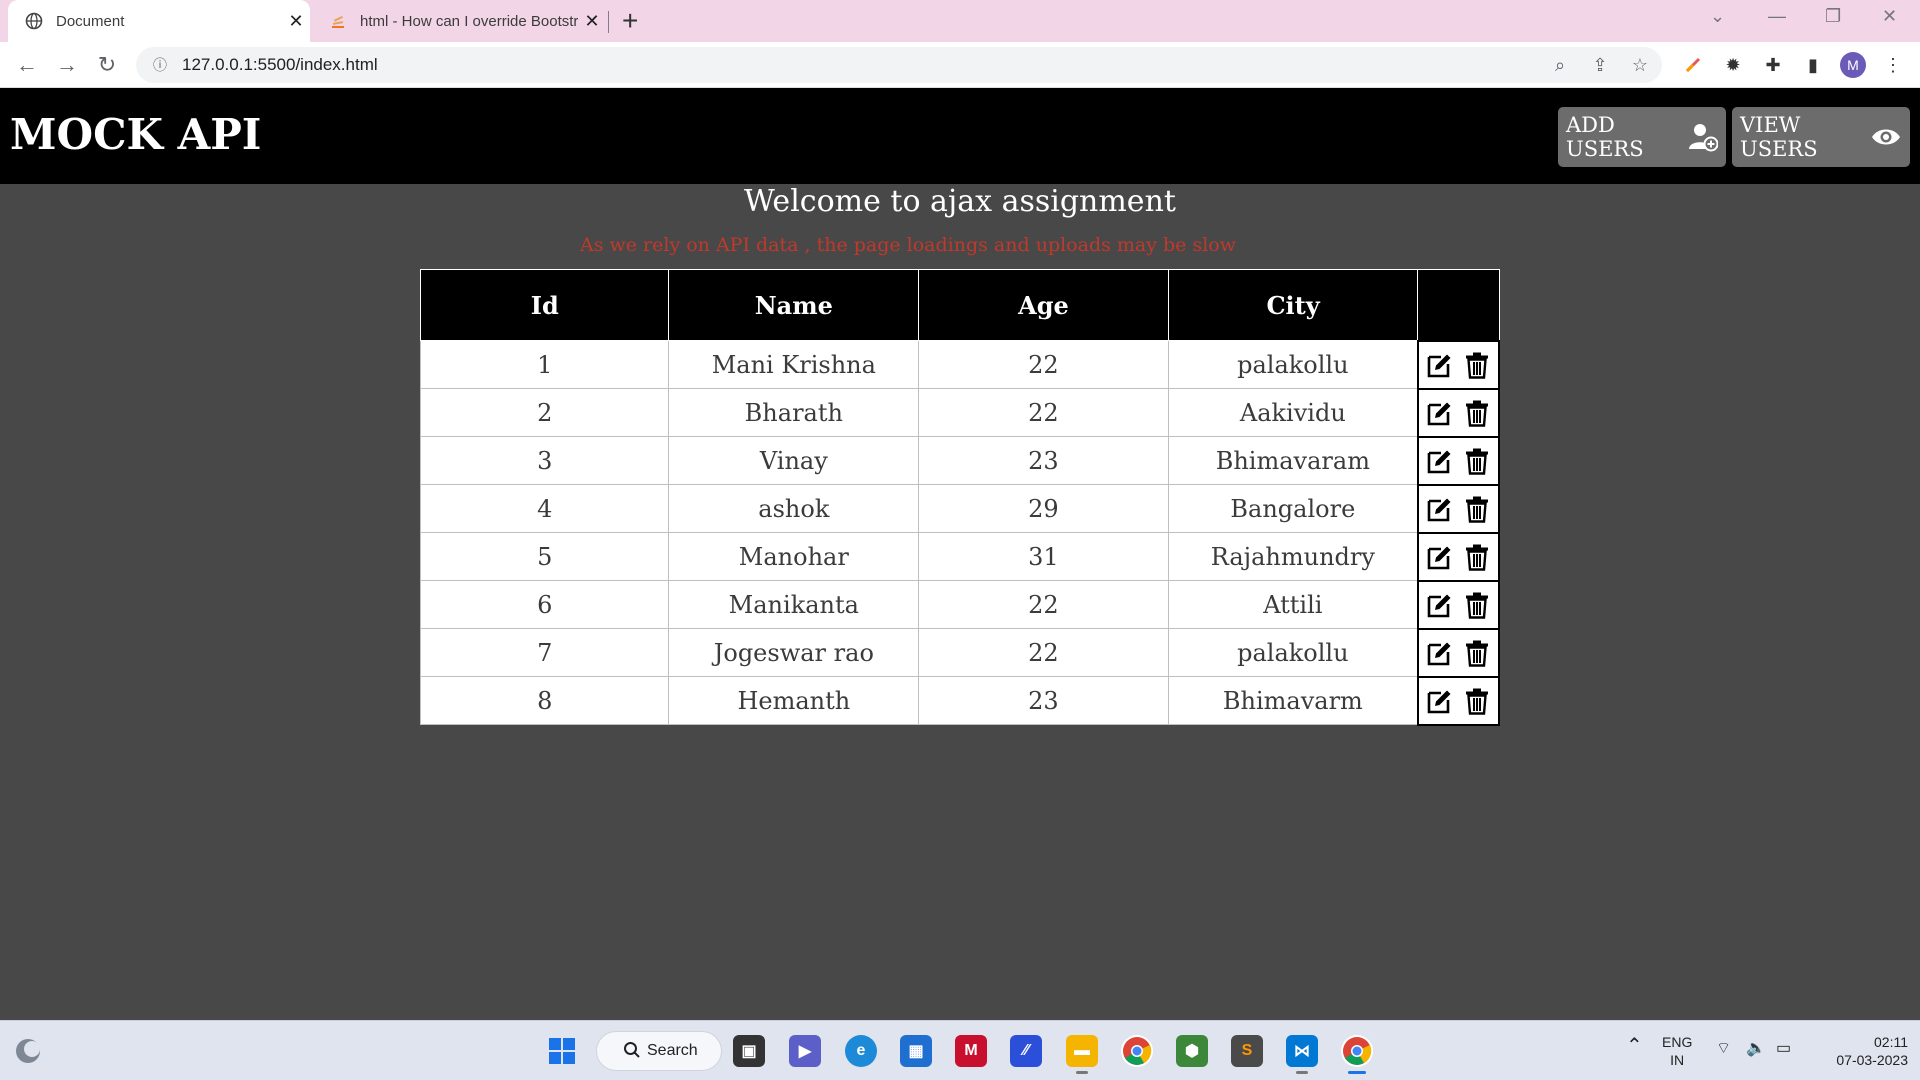 This screenshot has width=1920, height=1080. Describe the element at coordinates (1600, 65) in the screenshot. I see `share-icon: ⇪` at that location.